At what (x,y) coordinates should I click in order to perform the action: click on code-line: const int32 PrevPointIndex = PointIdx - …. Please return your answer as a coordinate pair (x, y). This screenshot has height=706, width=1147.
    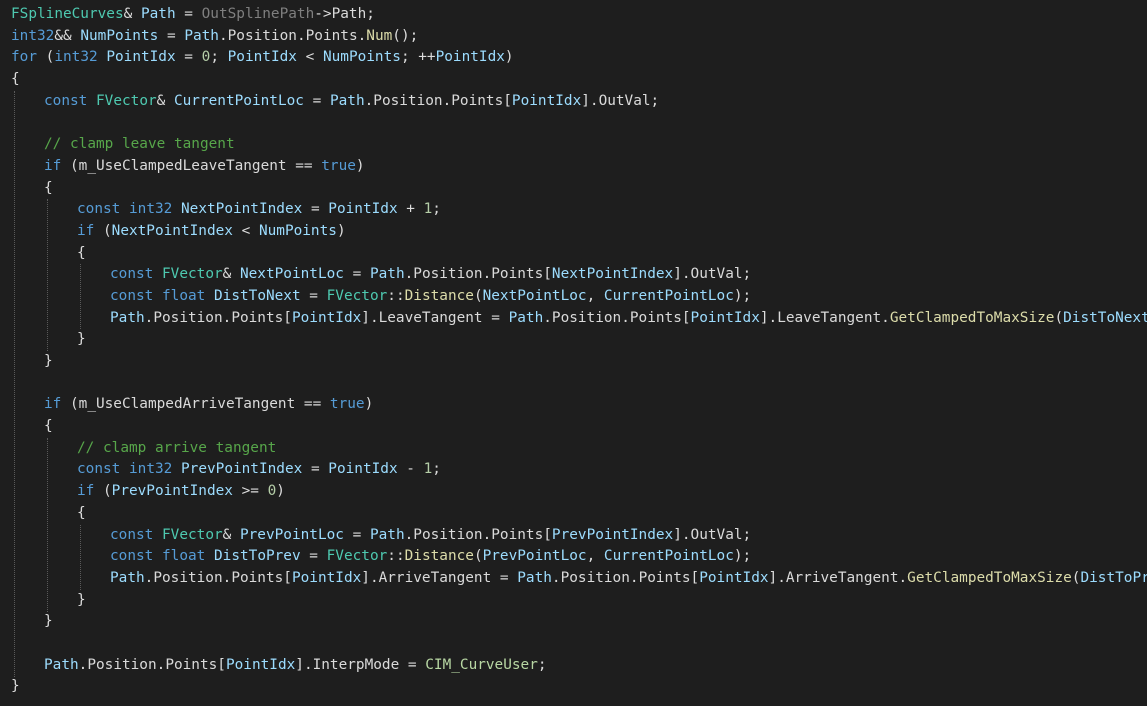
    Looking at the image, I should click on (579, 470).